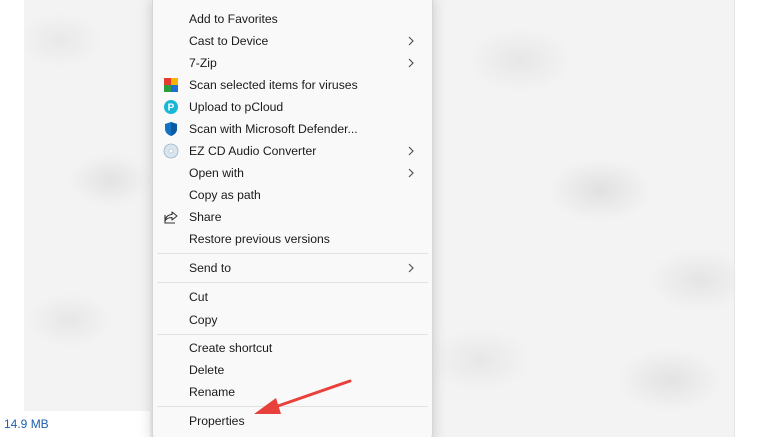 The height and width of the screenshot is (437, 777). I want to click on right-pane, so click(755, 218).